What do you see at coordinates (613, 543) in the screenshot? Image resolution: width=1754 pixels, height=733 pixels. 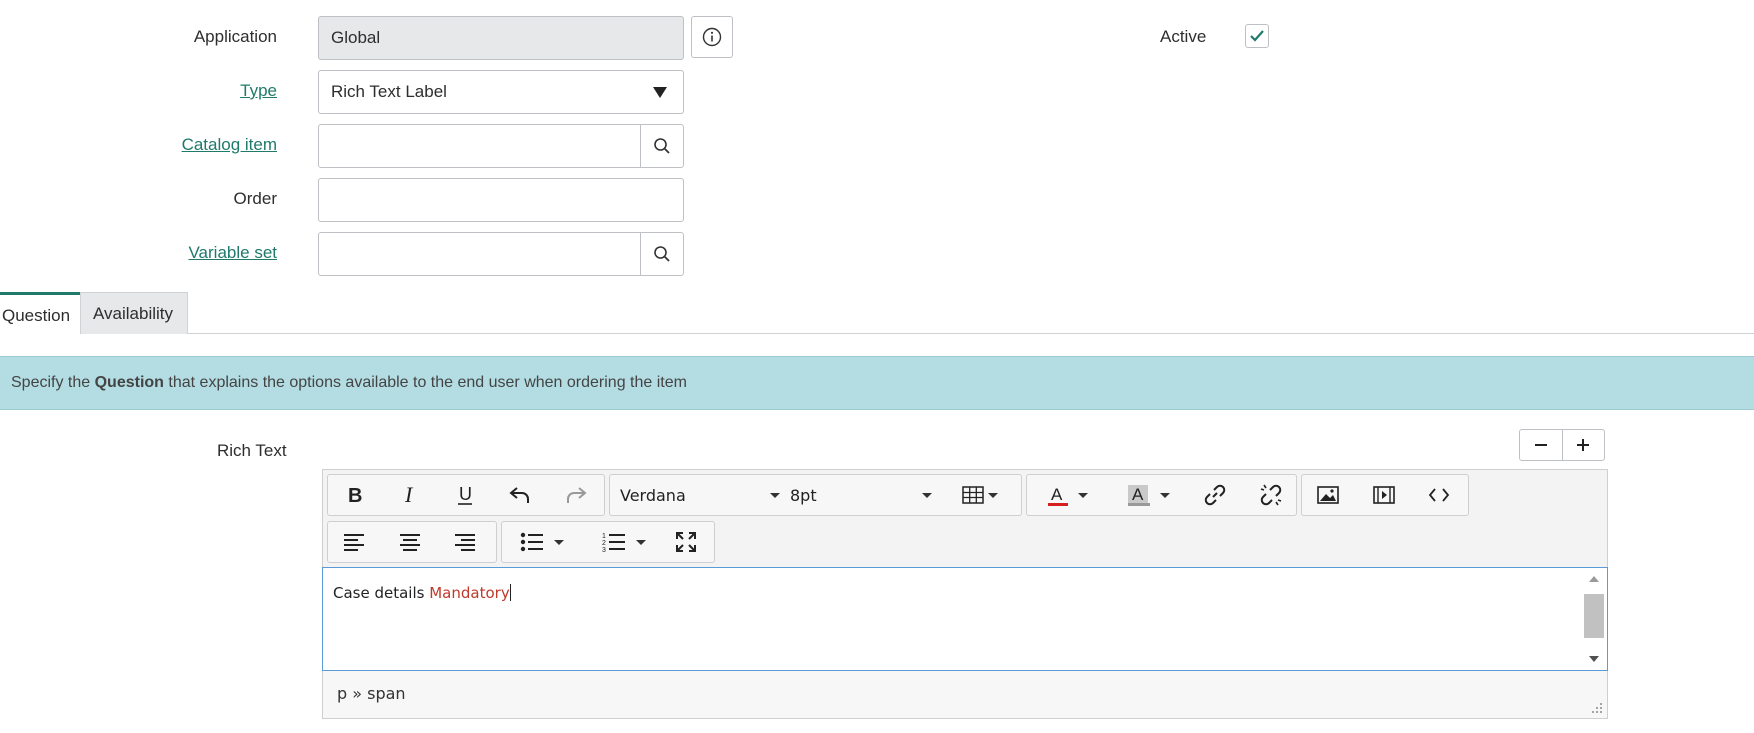 I see `numbered-list-icon: 123` at bounding box center [613, 543].